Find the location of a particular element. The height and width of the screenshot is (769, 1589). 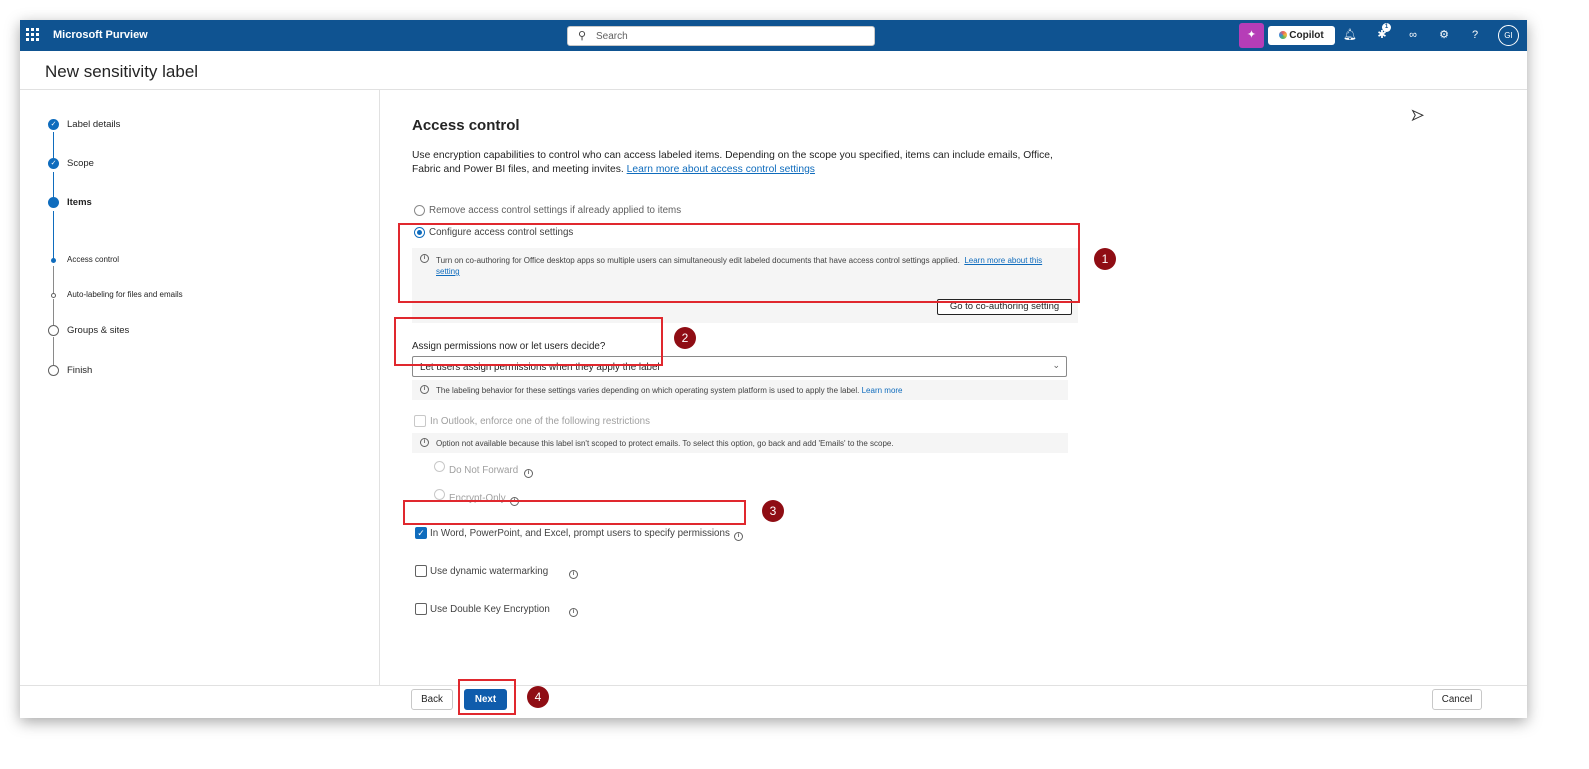

copilot-label: Copilot is located at coordinates (1306, 35).